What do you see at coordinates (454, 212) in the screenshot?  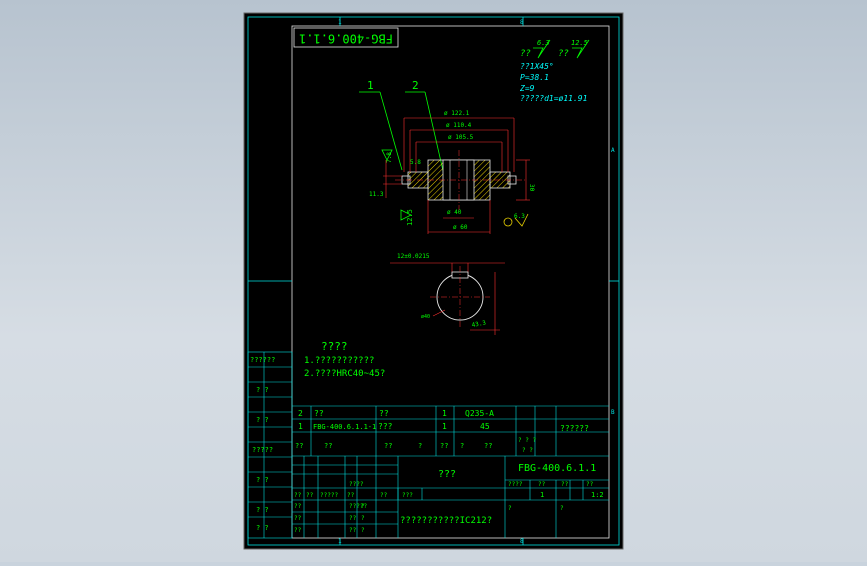 I see `dim-bore-dia: ø 40` at bounding box center [454, 212].